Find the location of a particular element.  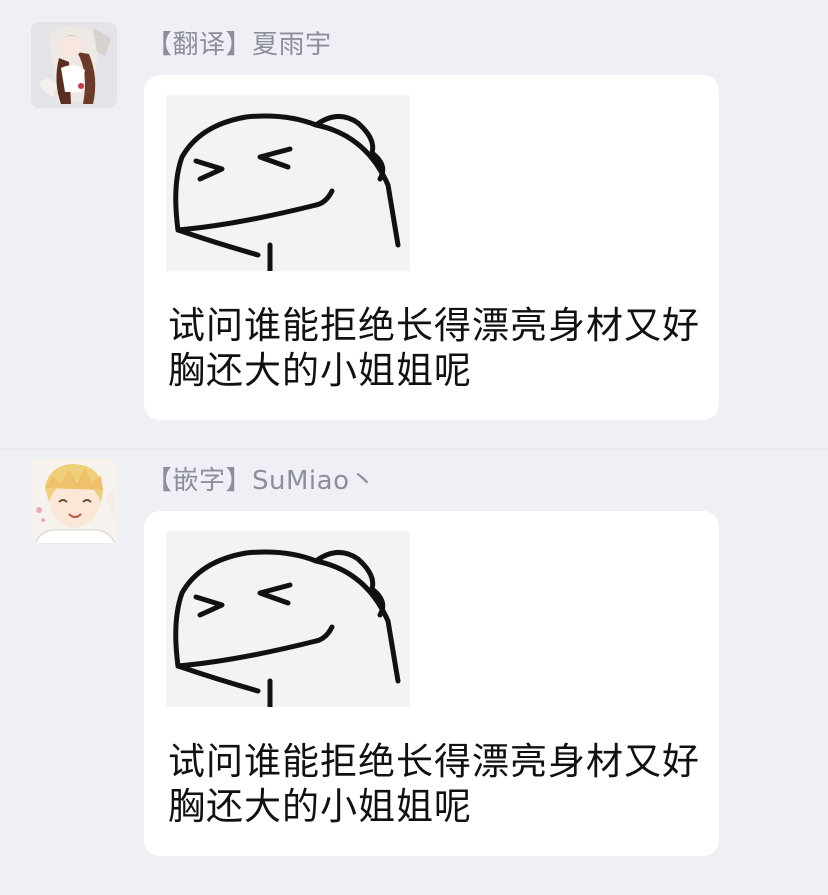

squinting-dinosaur-sticker-icon is located at coordinates (288, 620).